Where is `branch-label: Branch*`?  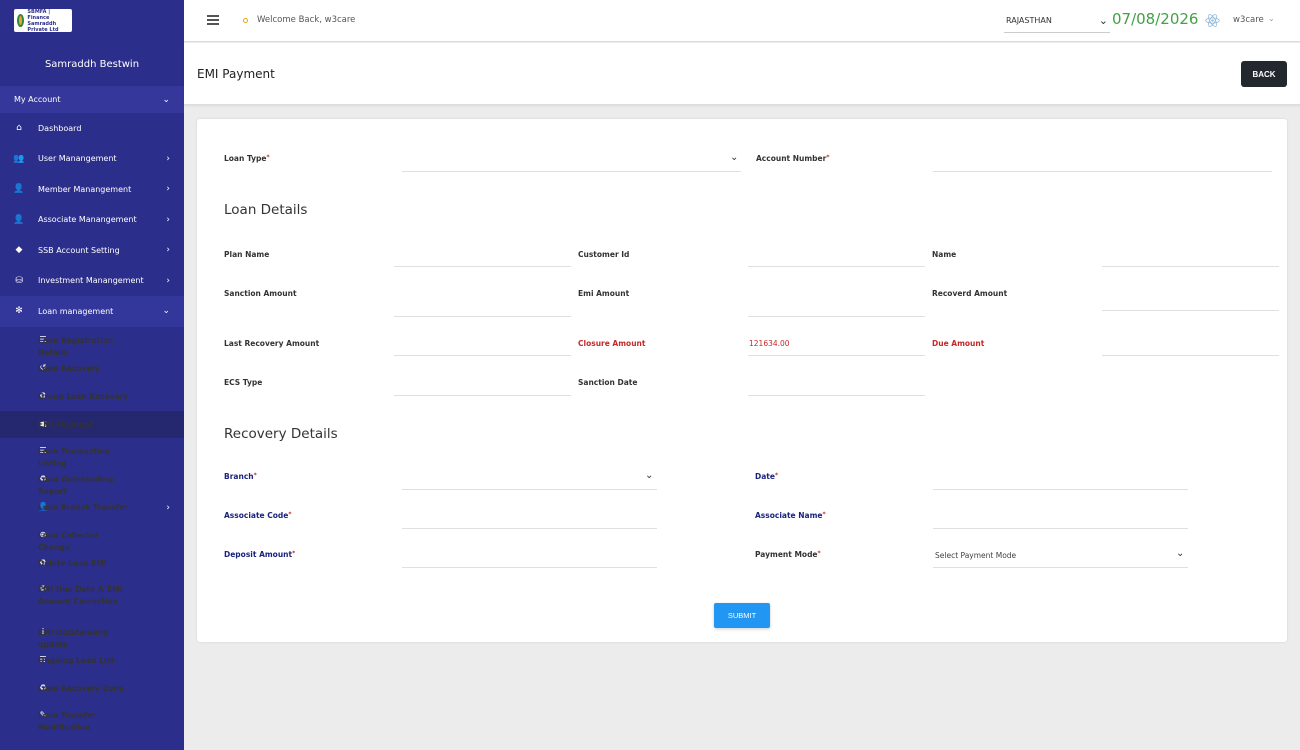 branch-label: Branch* is located at coordinates (240, 476).